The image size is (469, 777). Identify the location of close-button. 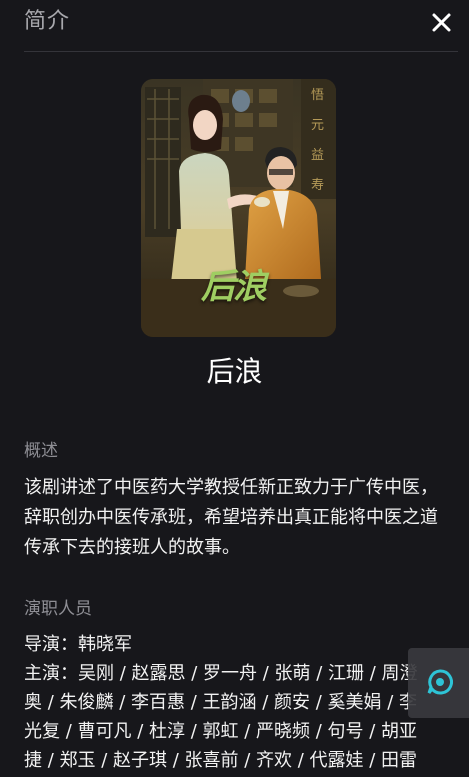
(442, 23).